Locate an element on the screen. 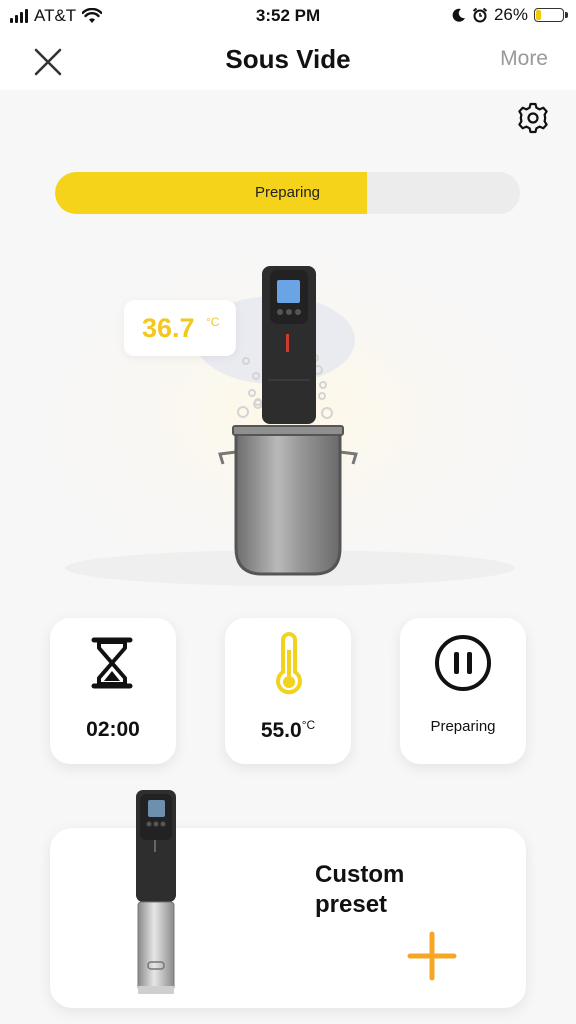  nav-bar: Sous Vide More is located at coordinates (288, 61).